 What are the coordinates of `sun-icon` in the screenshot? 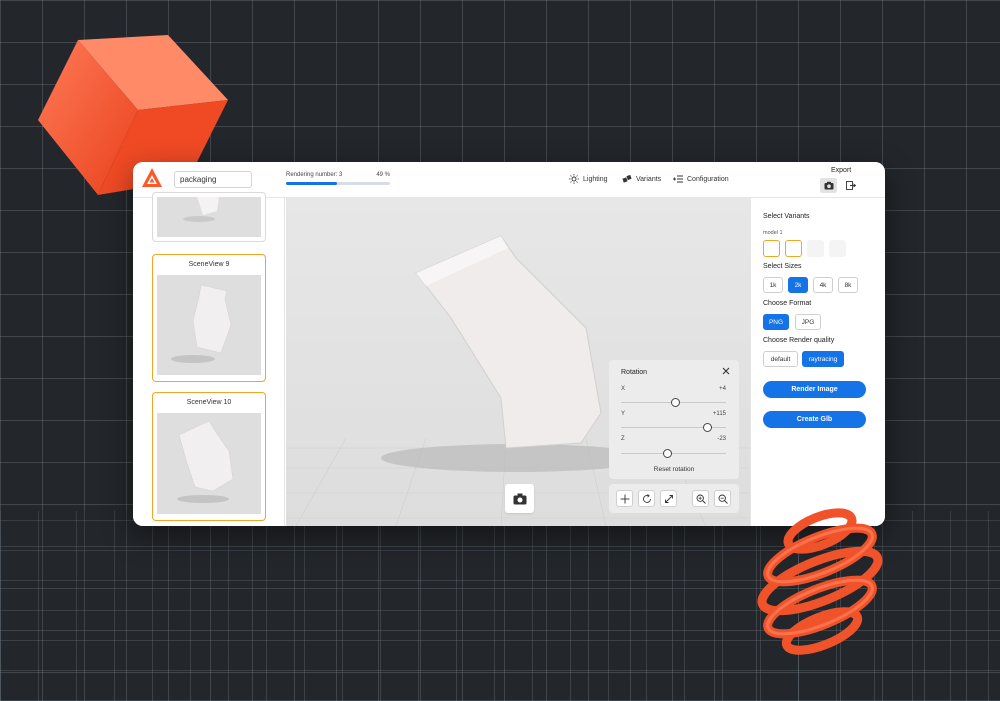 It's located at (574, 179).